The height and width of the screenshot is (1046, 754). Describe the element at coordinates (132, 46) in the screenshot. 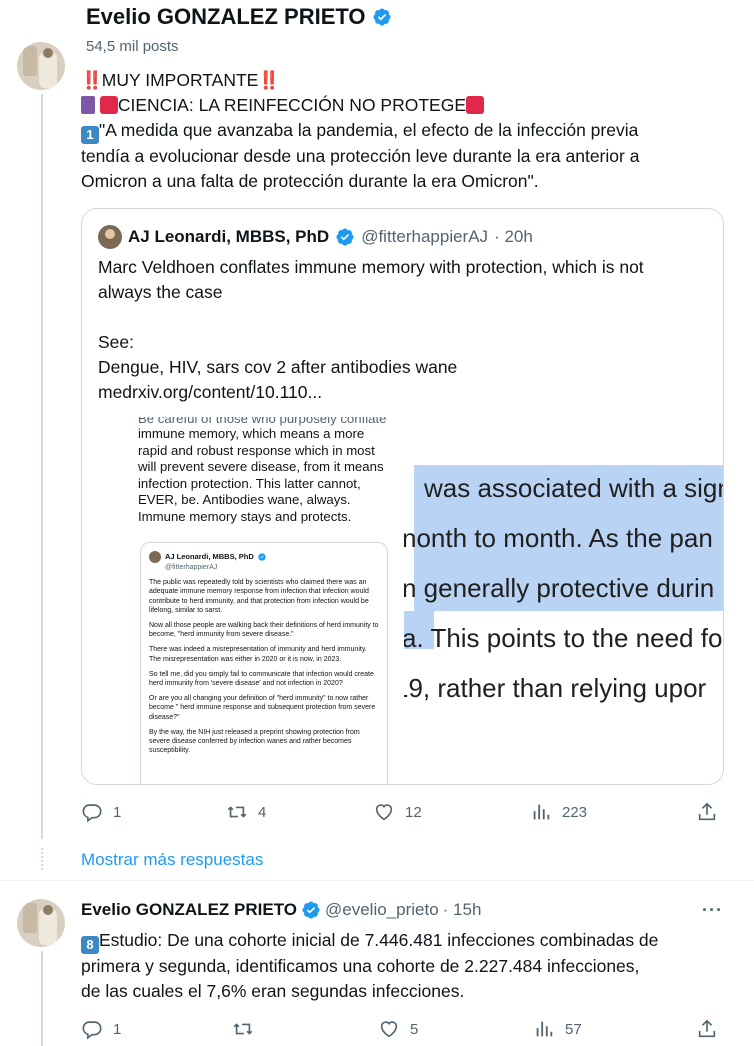

I see `posts-count: 54,5 mil posts` at that location.